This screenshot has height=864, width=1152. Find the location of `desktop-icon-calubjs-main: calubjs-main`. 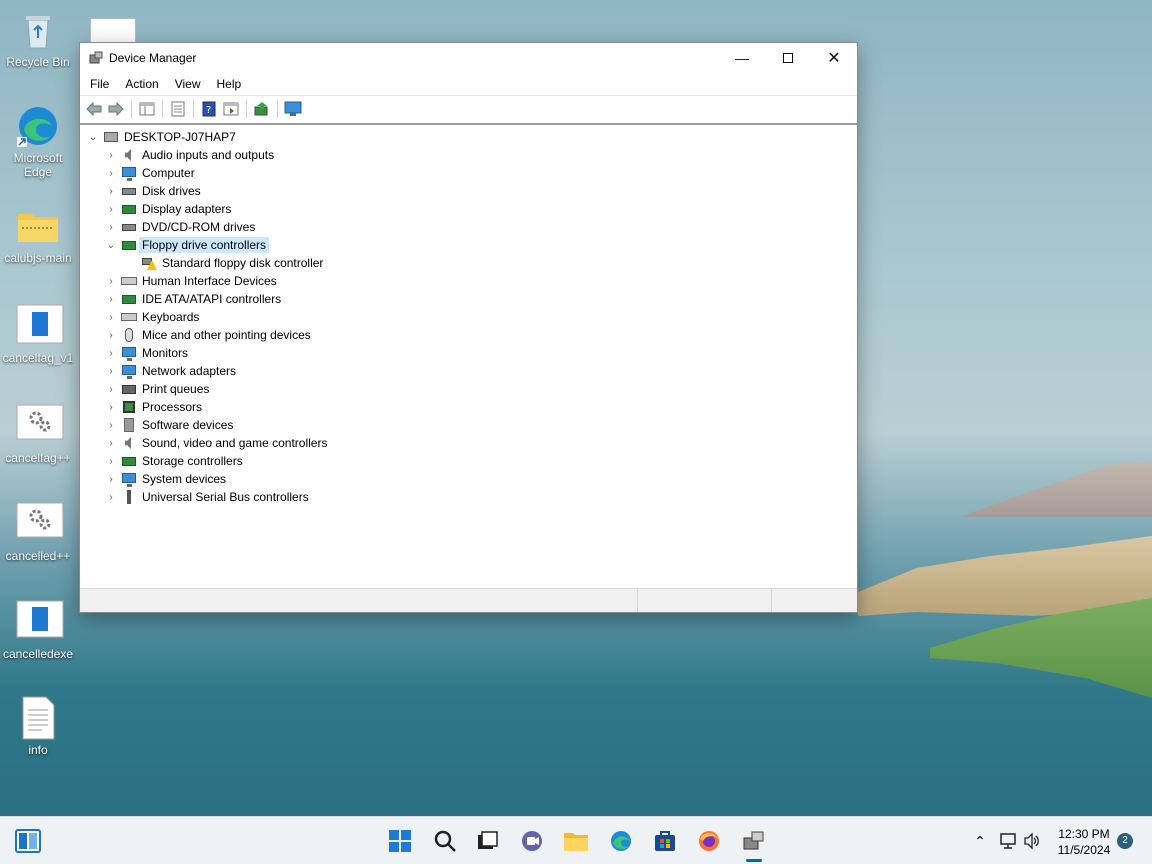

desktop-icon-calubjs-main: calubjs-main is located at coordinates (38, 234).